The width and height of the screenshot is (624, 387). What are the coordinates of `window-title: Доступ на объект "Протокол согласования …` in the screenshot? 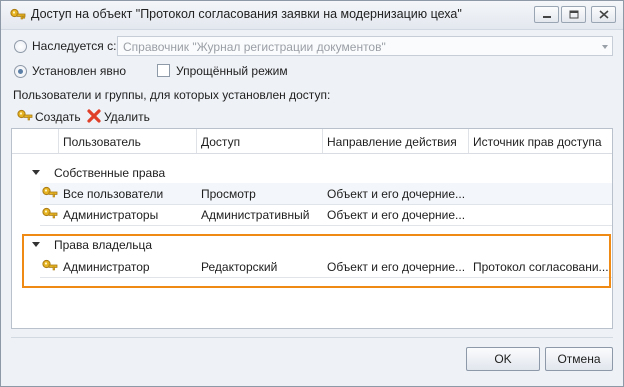 It's located at (246, 14).